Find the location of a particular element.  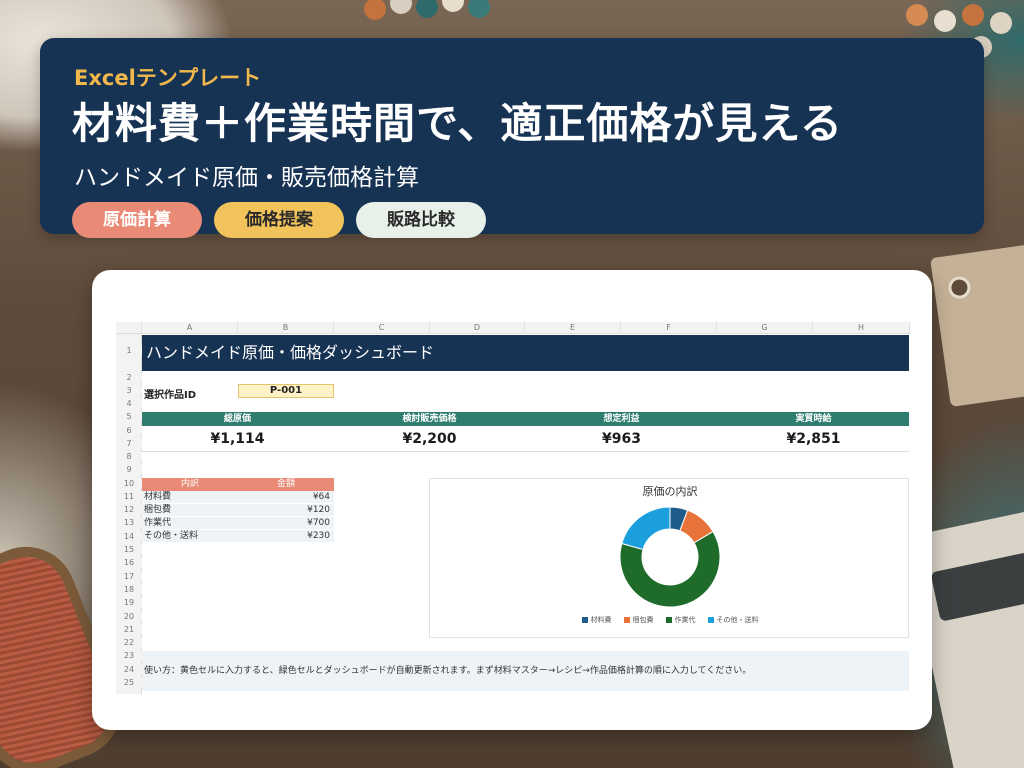

breakdown-amount: ¥230 is located at coordinates (318, 536).